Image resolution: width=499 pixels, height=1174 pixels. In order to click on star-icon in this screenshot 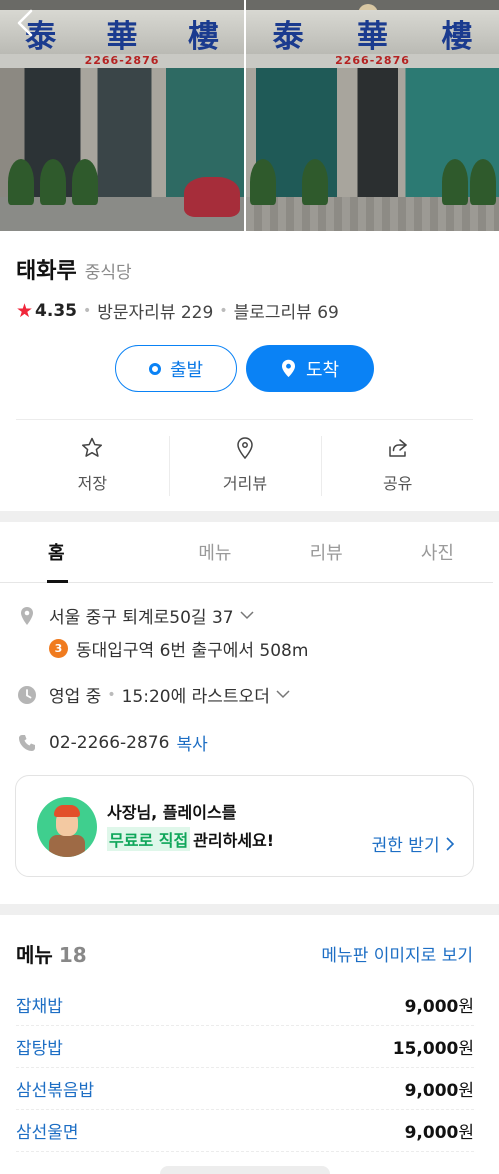, I will do `click(92, 447)`.